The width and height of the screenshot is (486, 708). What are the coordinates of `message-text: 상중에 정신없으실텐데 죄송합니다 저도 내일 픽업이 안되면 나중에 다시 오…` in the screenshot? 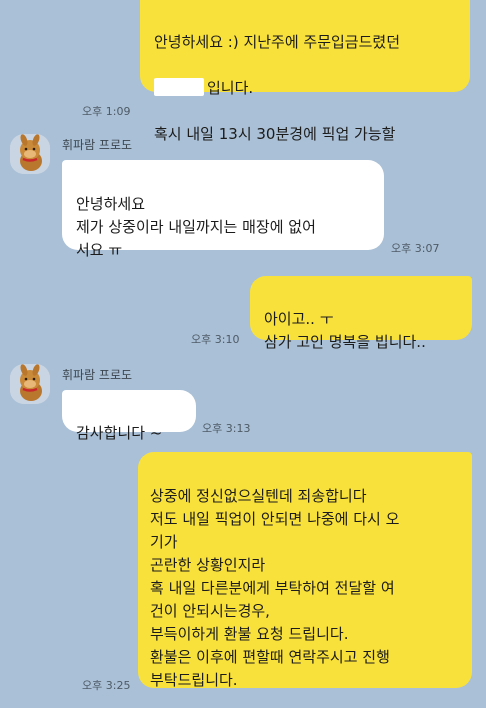 It's located at (275, 588).